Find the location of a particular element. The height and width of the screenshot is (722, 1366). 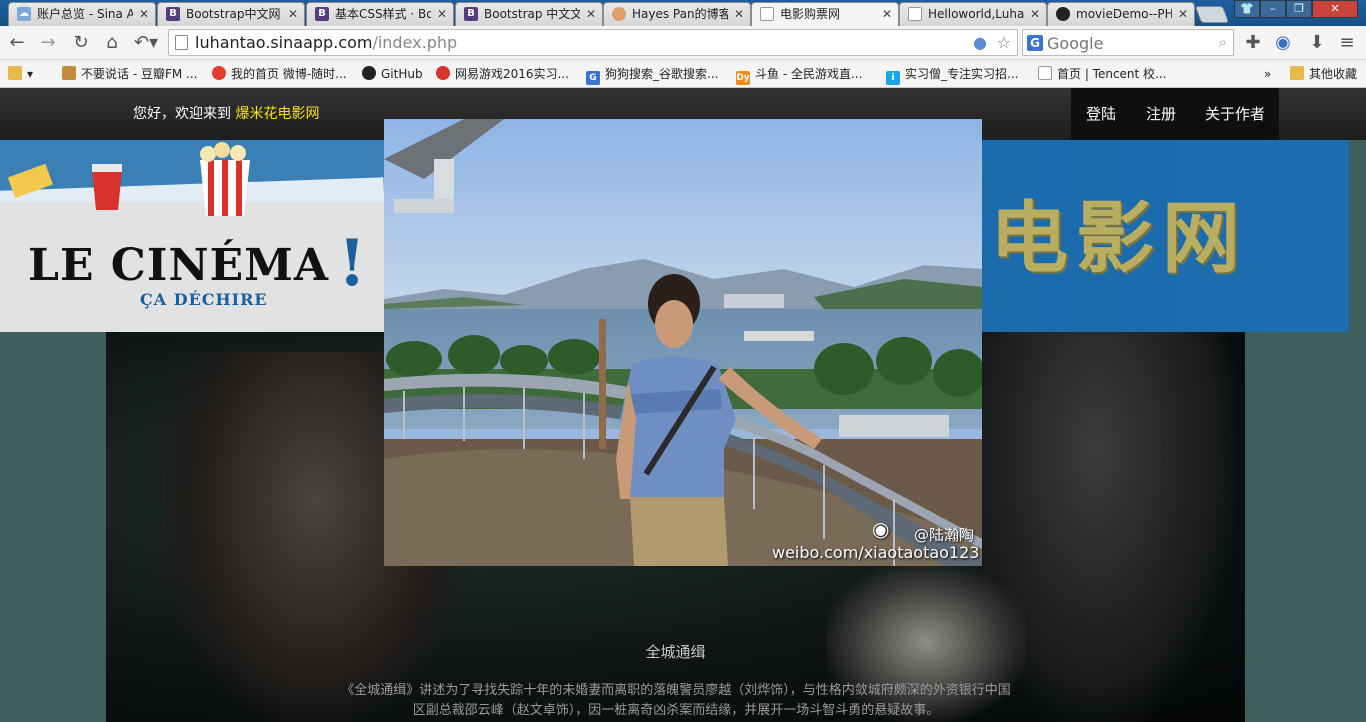

cinema-logo: LE CINÉMA ÇA DÉCHIRE ! is located at coordinates (192, 236).